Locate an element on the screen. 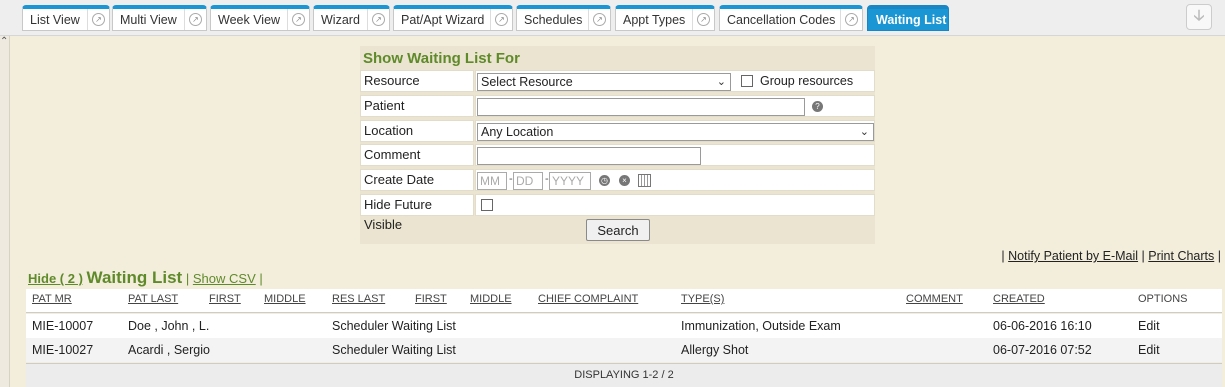 The width and height of the screenshot is (1225, 387). hide-link: Hide ( 2 ) is located at coordinates (55, 278).